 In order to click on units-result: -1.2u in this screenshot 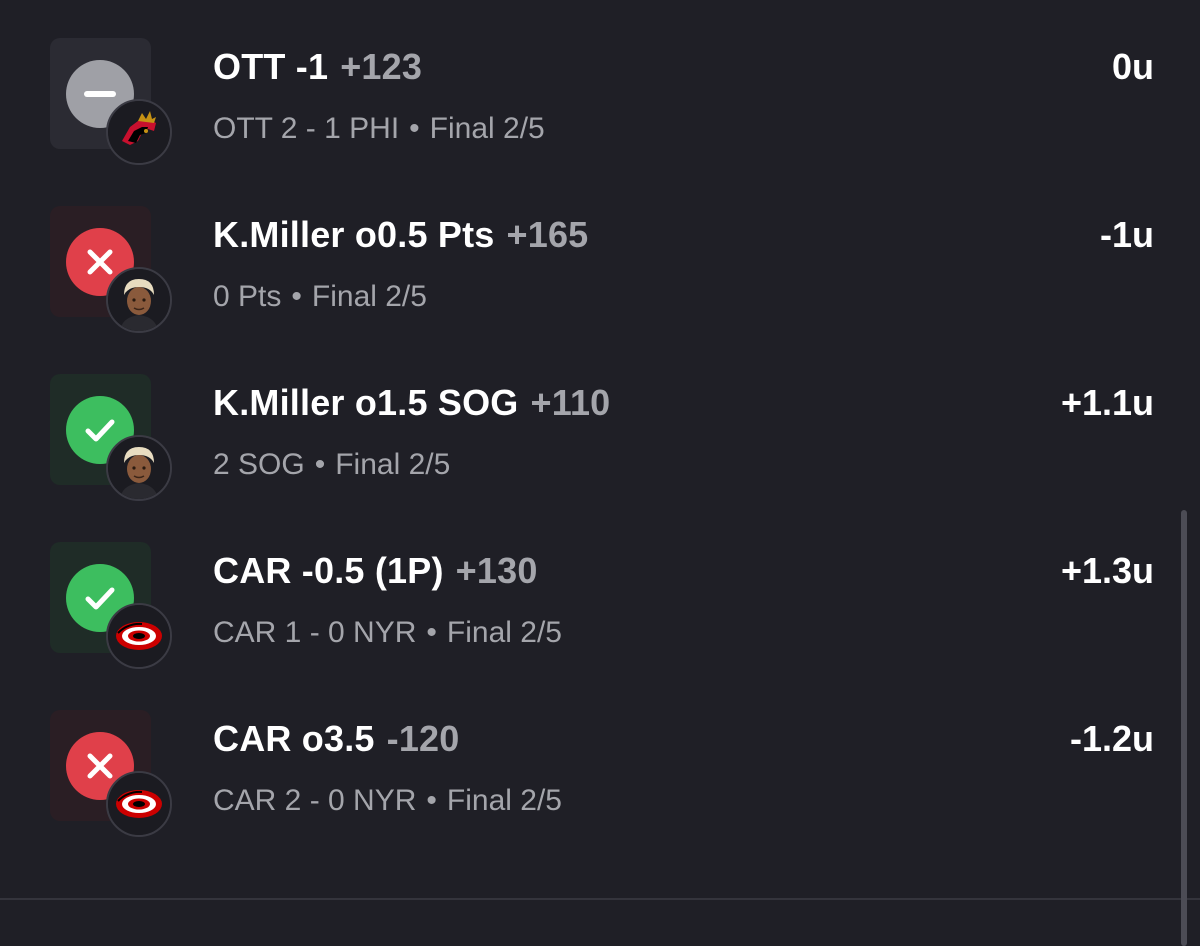, I will do `click(1111, 738)`.